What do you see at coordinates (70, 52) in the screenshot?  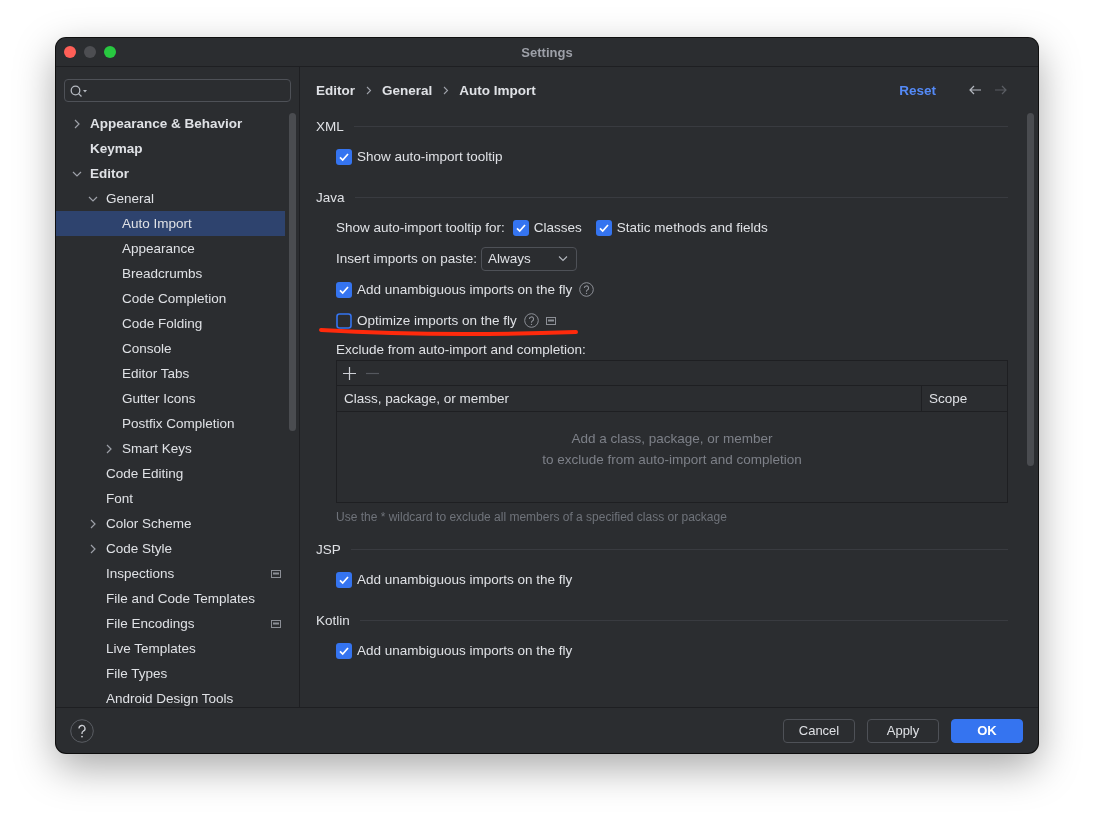 I see `close-button` at bounding box center [70, 52].